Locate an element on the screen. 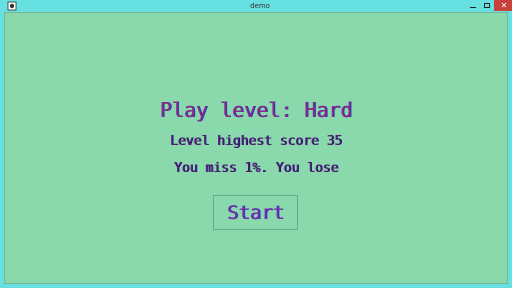 The image size is (512, 288). title-bar: demo ✕ is located at coordinates (258, 6).